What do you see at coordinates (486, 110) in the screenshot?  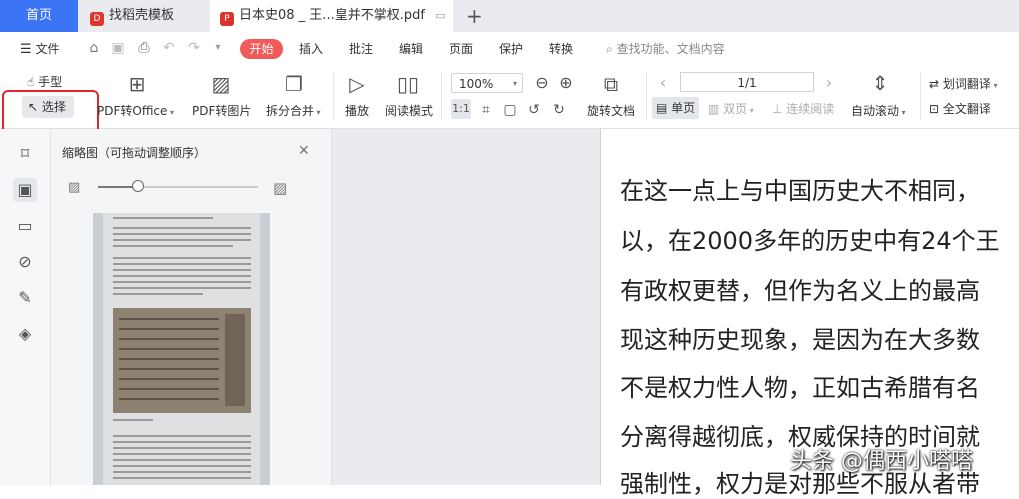 I see `fit-page-icon: ⌗` at bounding box center [486, 110].